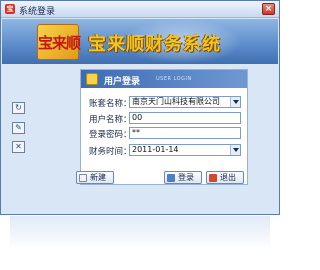 The width and height of the screenshot is (320, 270). I want to click on login-button-label: 登录, so click(186, 177).